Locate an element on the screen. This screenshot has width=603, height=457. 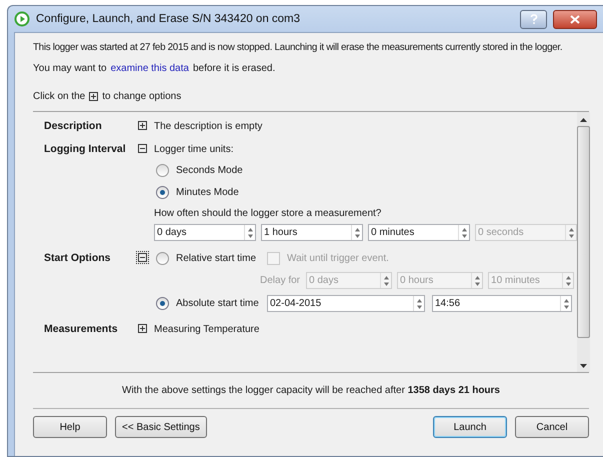
dialog-button: Launch is located at coordinates (470, 427).